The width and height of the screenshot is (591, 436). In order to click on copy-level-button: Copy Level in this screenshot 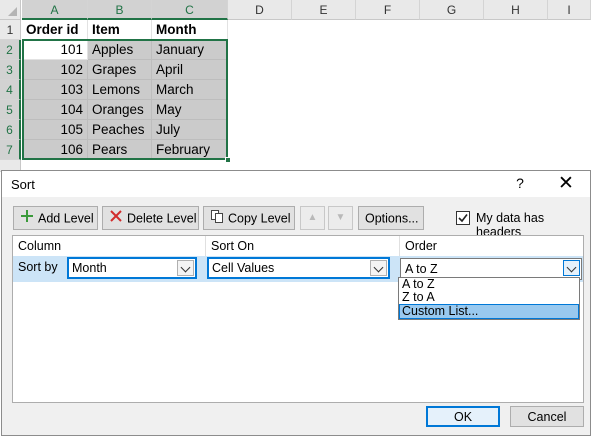, I will do `click(249, 218)`.